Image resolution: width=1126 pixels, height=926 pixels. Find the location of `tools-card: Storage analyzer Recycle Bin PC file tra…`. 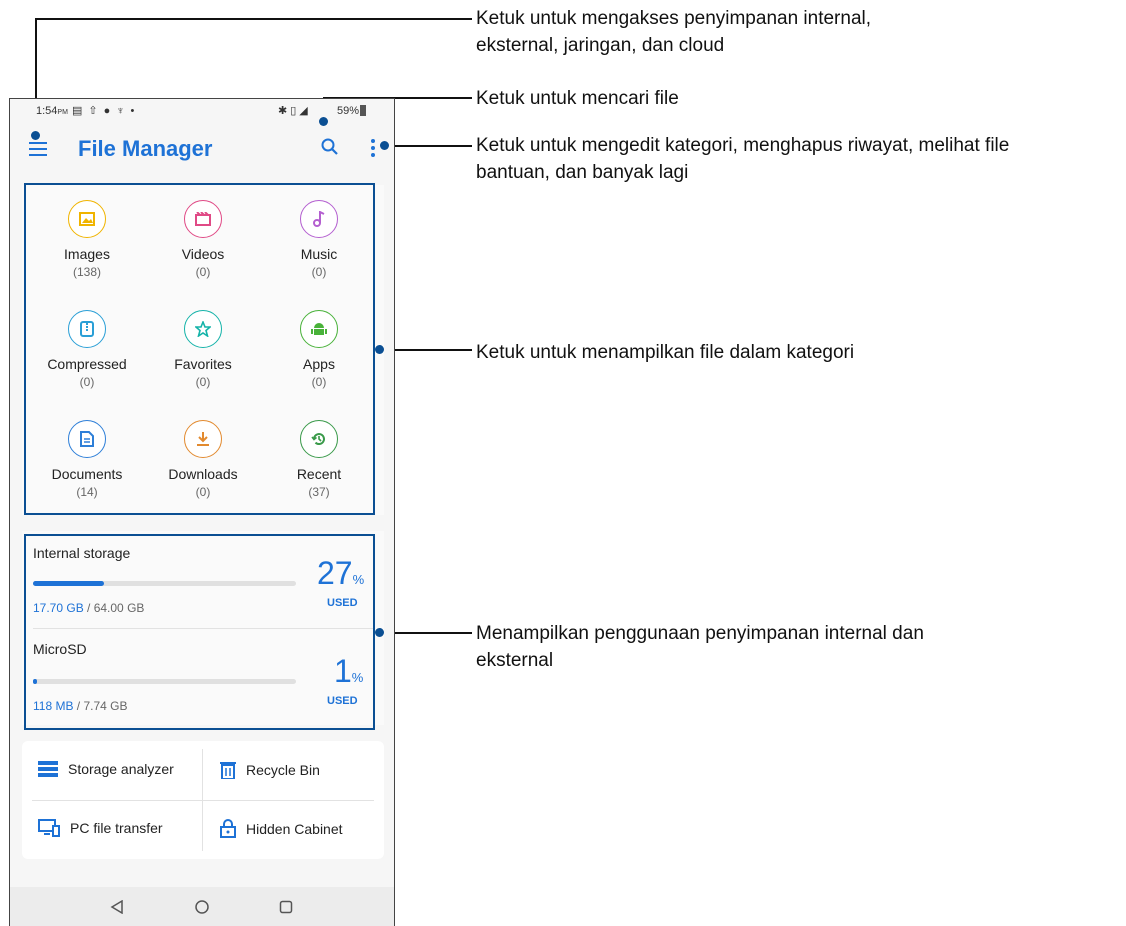

tools-card: Storage analyzer Recycle Bin PC file tra… is located at coordinates (203, 800).